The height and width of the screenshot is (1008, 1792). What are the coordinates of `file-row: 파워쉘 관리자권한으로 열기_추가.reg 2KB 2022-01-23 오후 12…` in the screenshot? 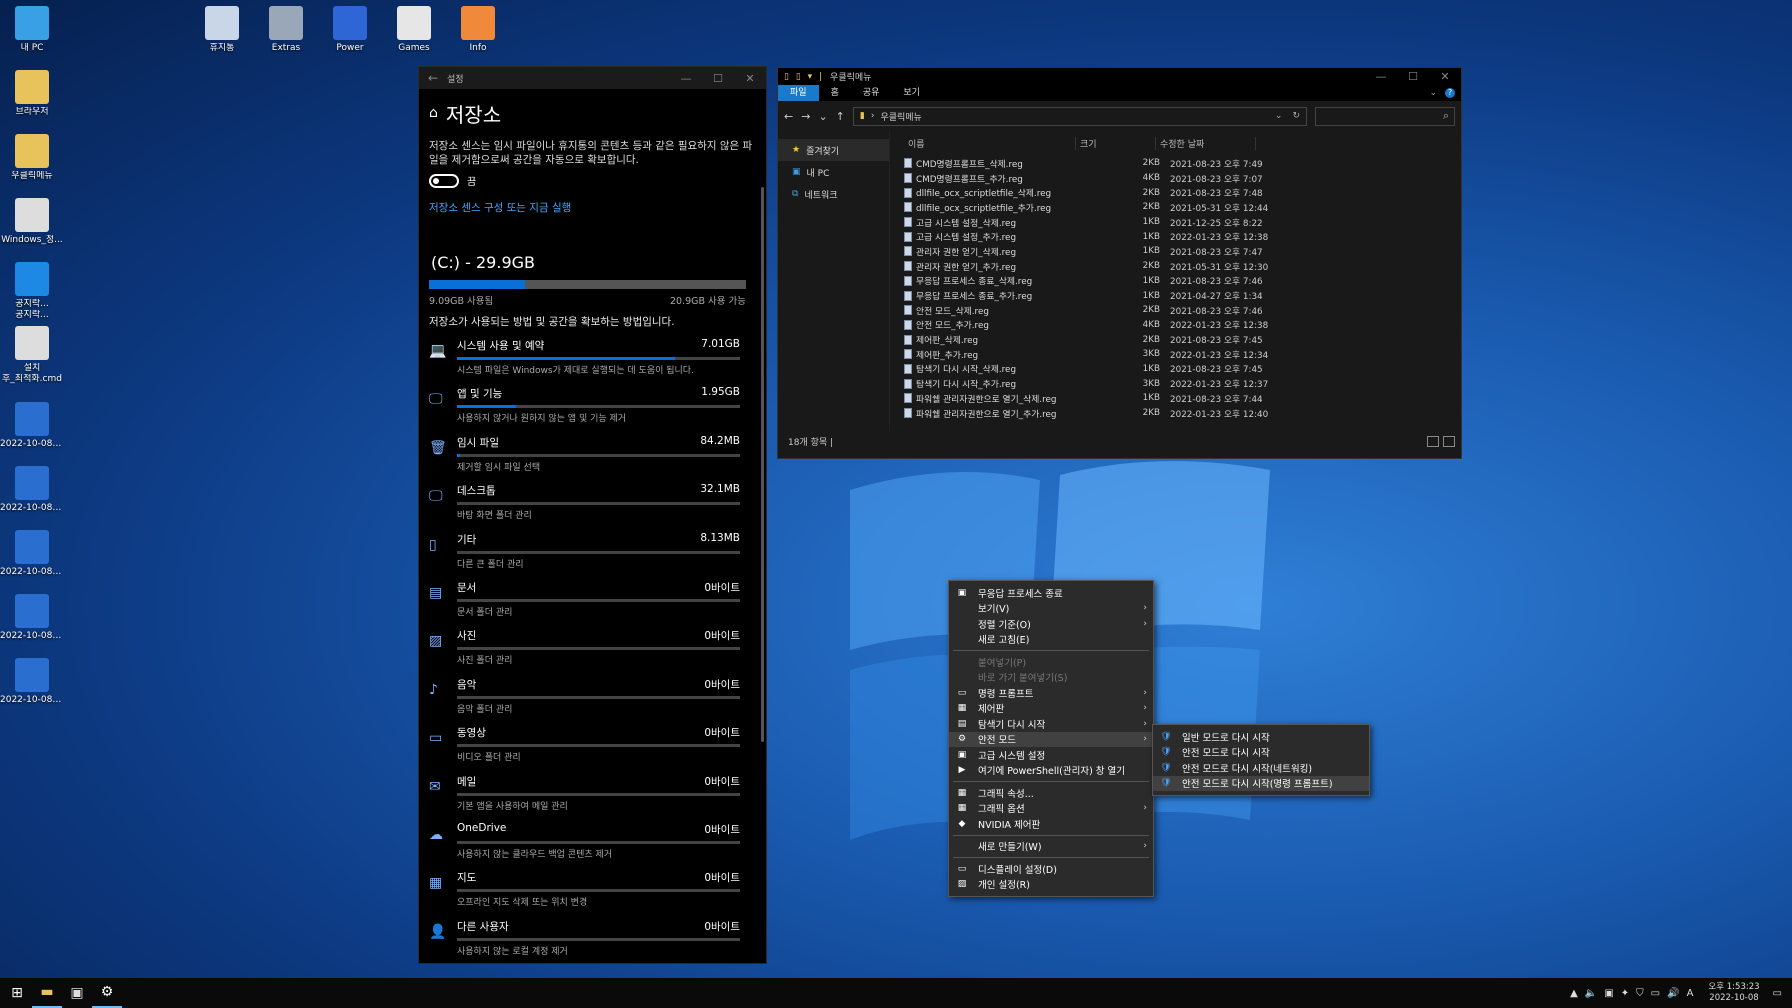 It's located at (1182, 413).